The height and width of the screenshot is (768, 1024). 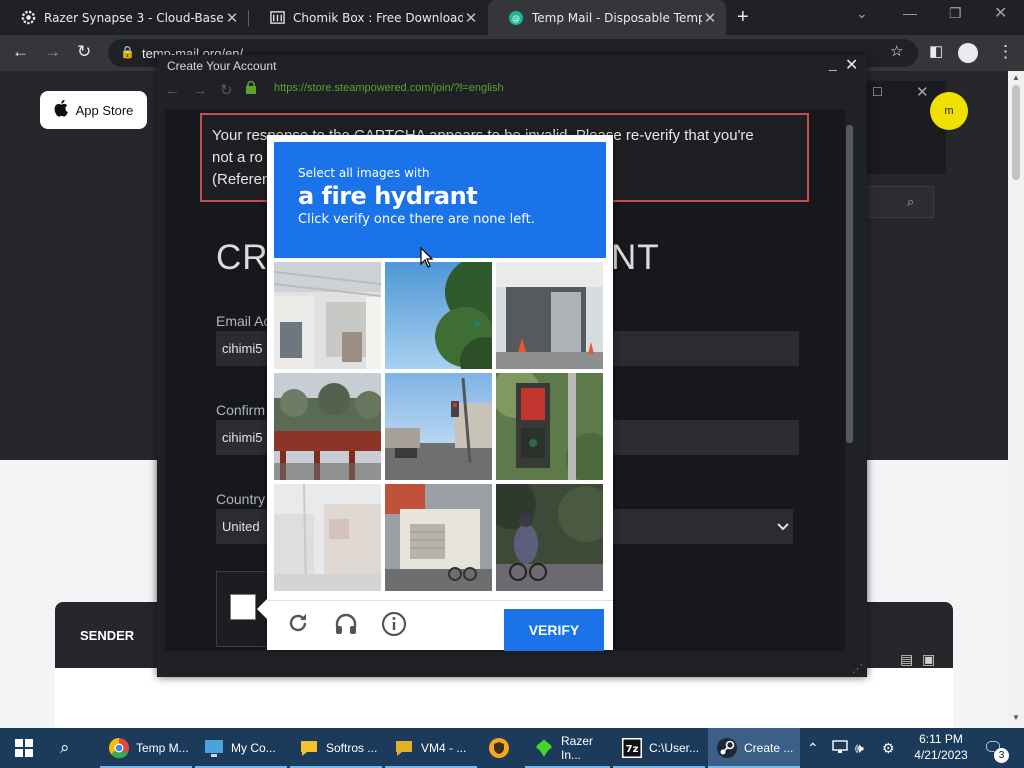 I want to click on challenge-target: a fire hydrant, so click(x=388, y=196).